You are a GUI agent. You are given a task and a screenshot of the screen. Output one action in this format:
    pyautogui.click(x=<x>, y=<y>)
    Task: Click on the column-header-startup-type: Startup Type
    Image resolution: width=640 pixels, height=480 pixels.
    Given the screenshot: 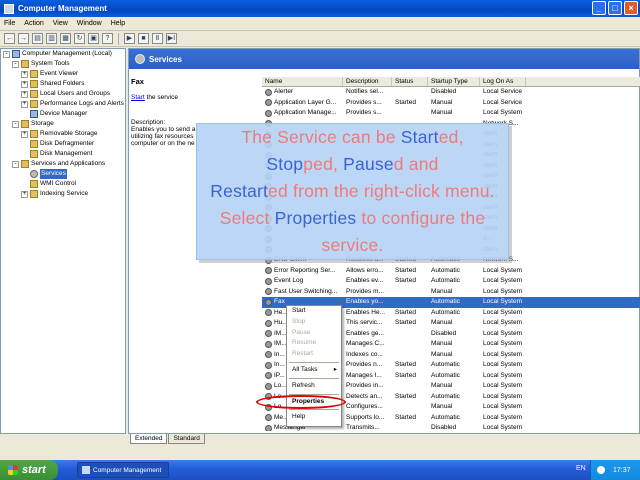 What is the action you would take?
    pyautogui.click(x=454, y=81)
    